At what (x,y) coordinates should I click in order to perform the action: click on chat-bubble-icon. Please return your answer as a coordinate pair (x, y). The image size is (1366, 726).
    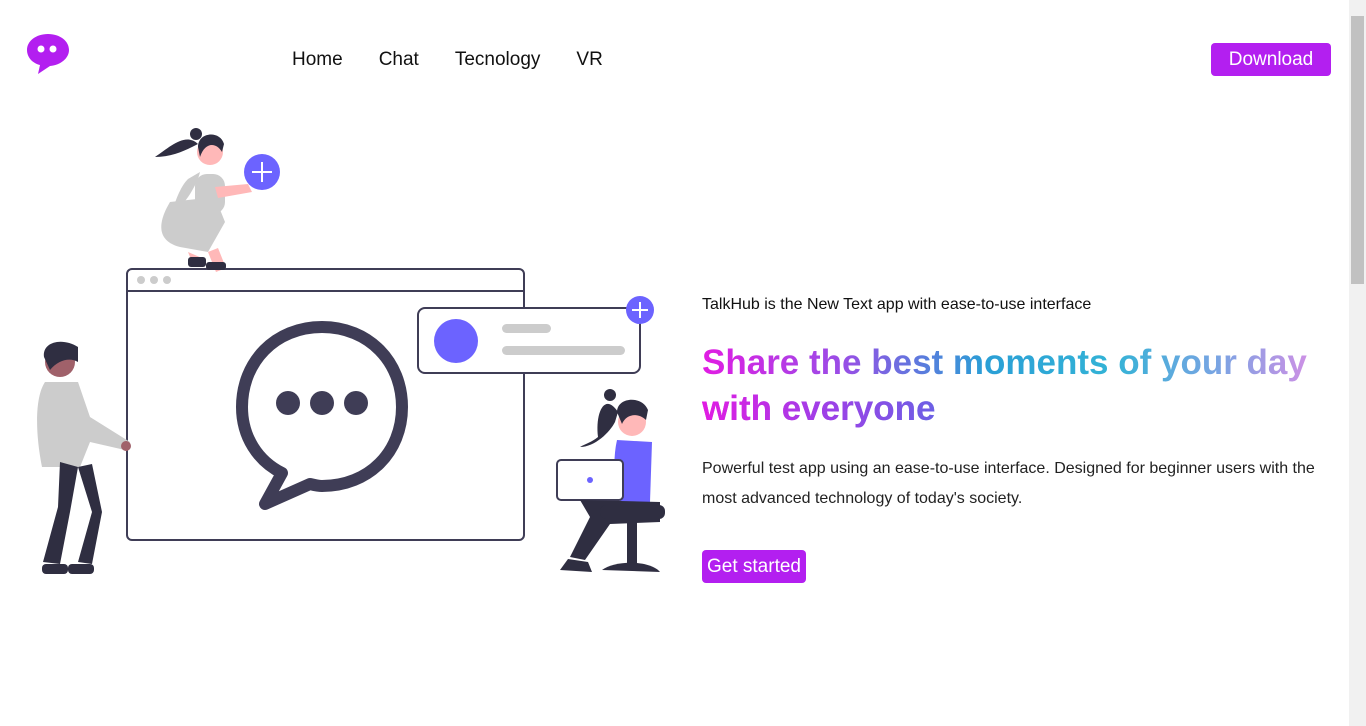
    Looking at the image, I should click on (48, 54).